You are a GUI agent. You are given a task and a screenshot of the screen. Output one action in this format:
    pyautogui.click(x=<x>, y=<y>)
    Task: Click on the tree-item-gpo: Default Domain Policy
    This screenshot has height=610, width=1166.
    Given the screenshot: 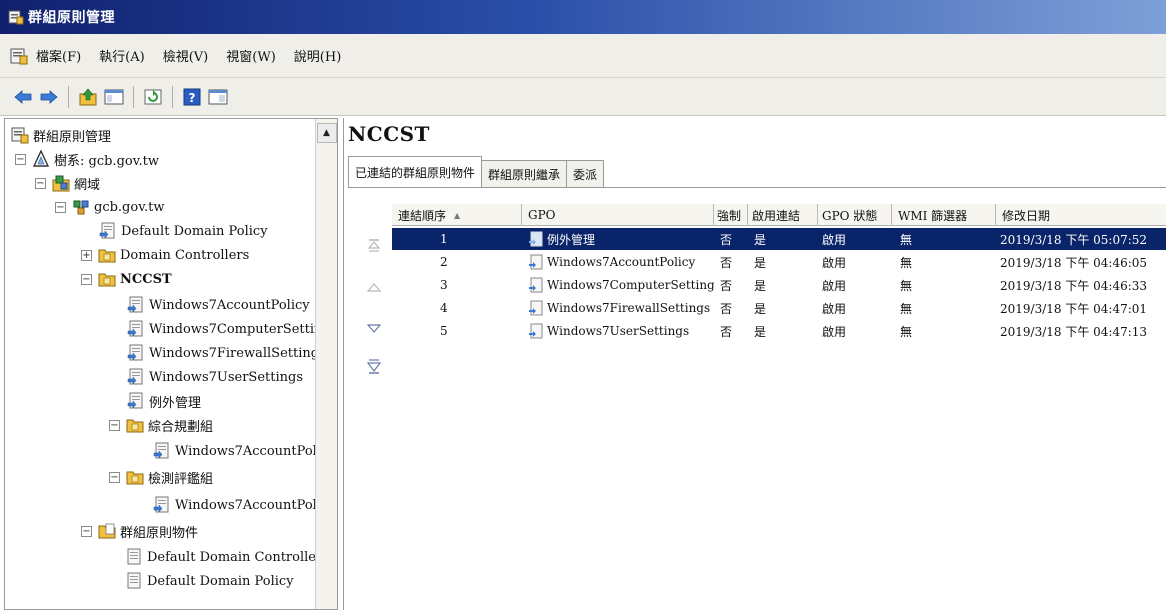 What is the action you would take?
    pyautogui.click(x=209, y=581)
    